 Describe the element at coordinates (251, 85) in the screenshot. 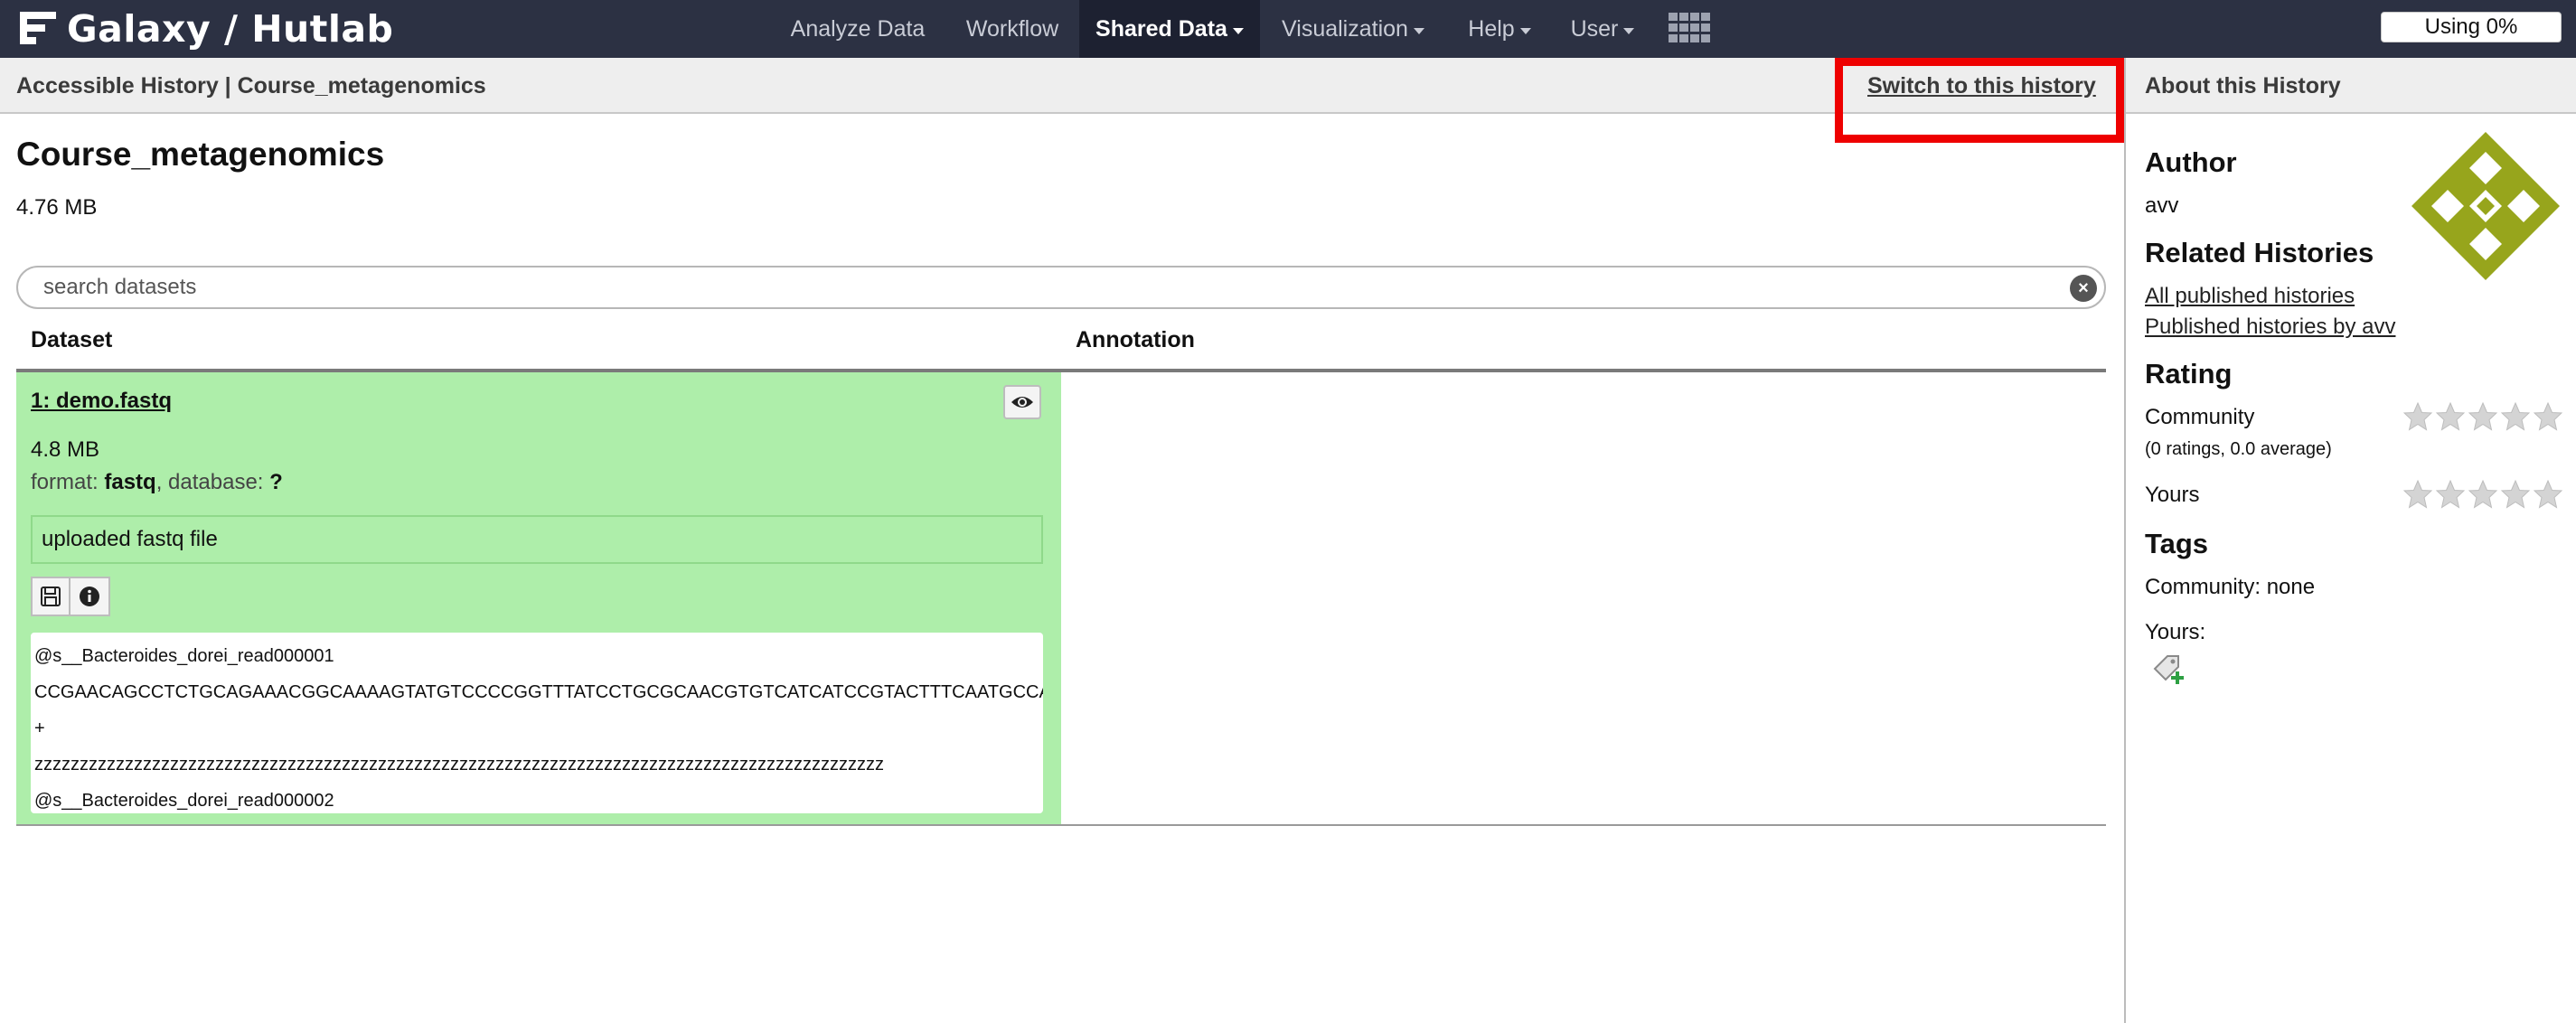

I see `breadcrumb: Accessible History | Course_metagenomics` at that location.